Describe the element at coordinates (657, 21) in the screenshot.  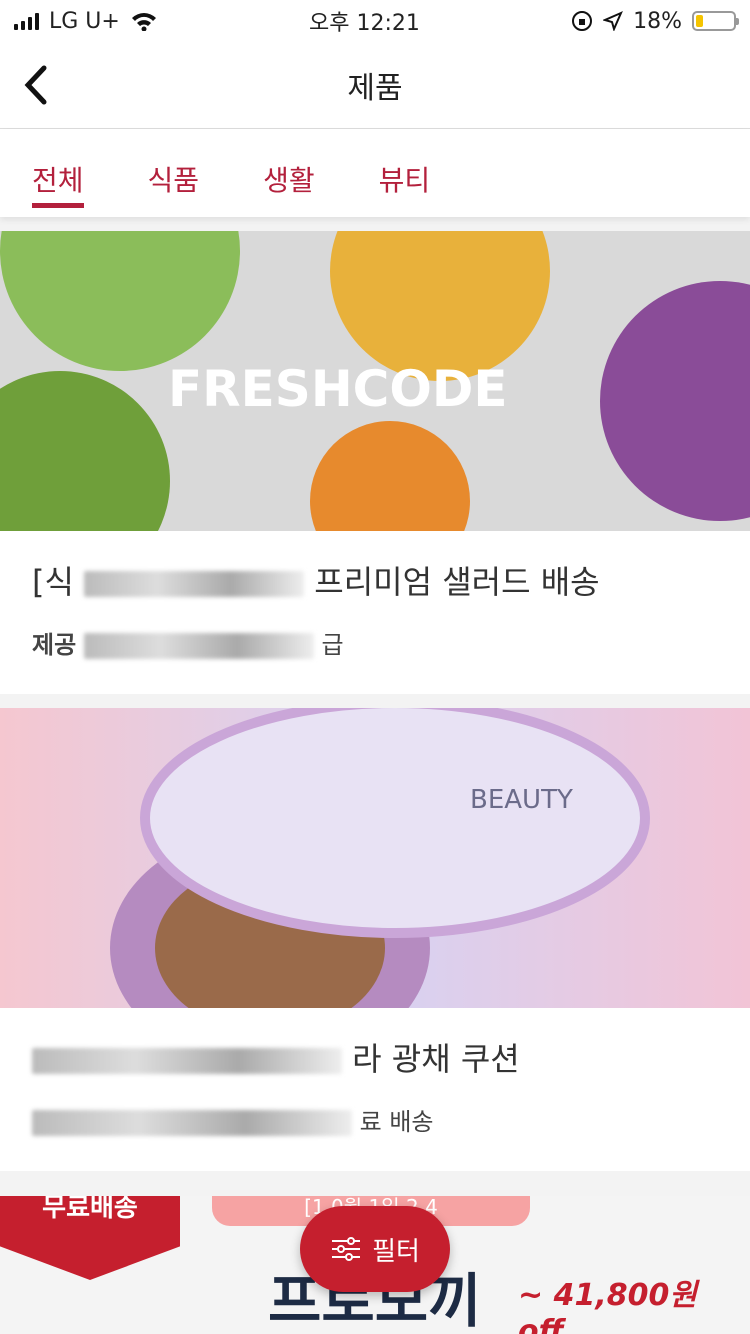
I see `battery-percent: 18%` at that location.